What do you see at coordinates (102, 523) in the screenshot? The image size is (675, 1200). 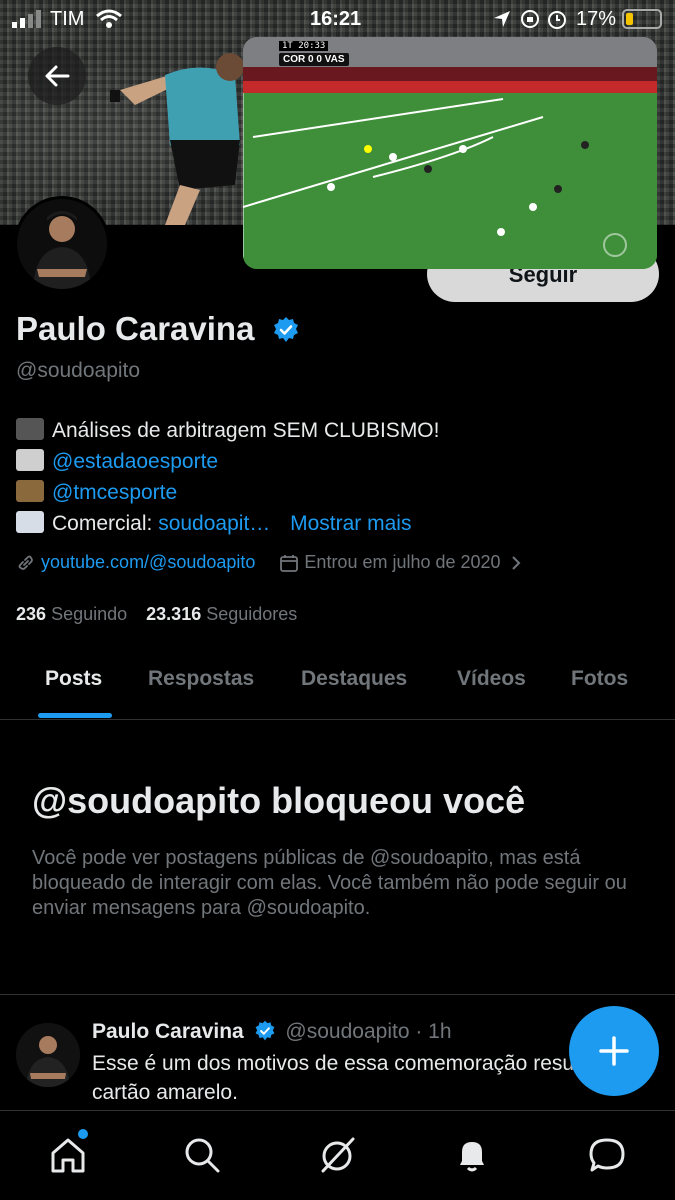 I see `commercial-label: Comercial:` at bounding box center [102, 523].